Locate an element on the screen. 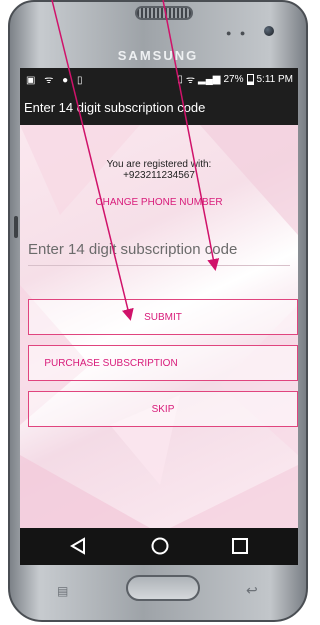 This screenshot has height=625, width=320. status-indicators: ▯ ᯤ ▂▄▆ 27% 5:11 PM is located at coordinates (235, 79).